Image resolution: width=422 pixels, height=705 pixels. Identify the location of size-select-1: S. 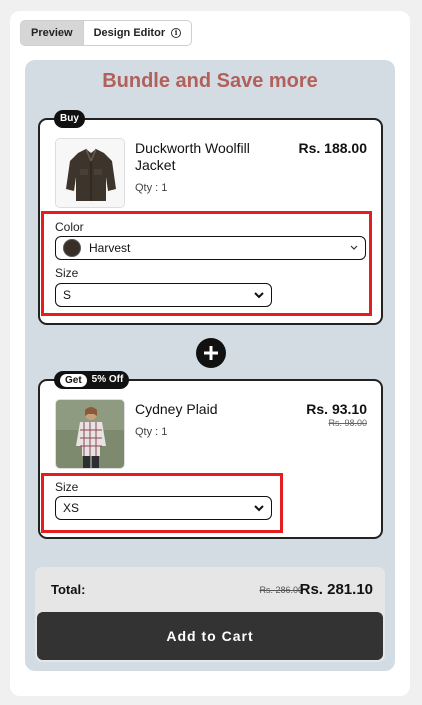
(163, 295).